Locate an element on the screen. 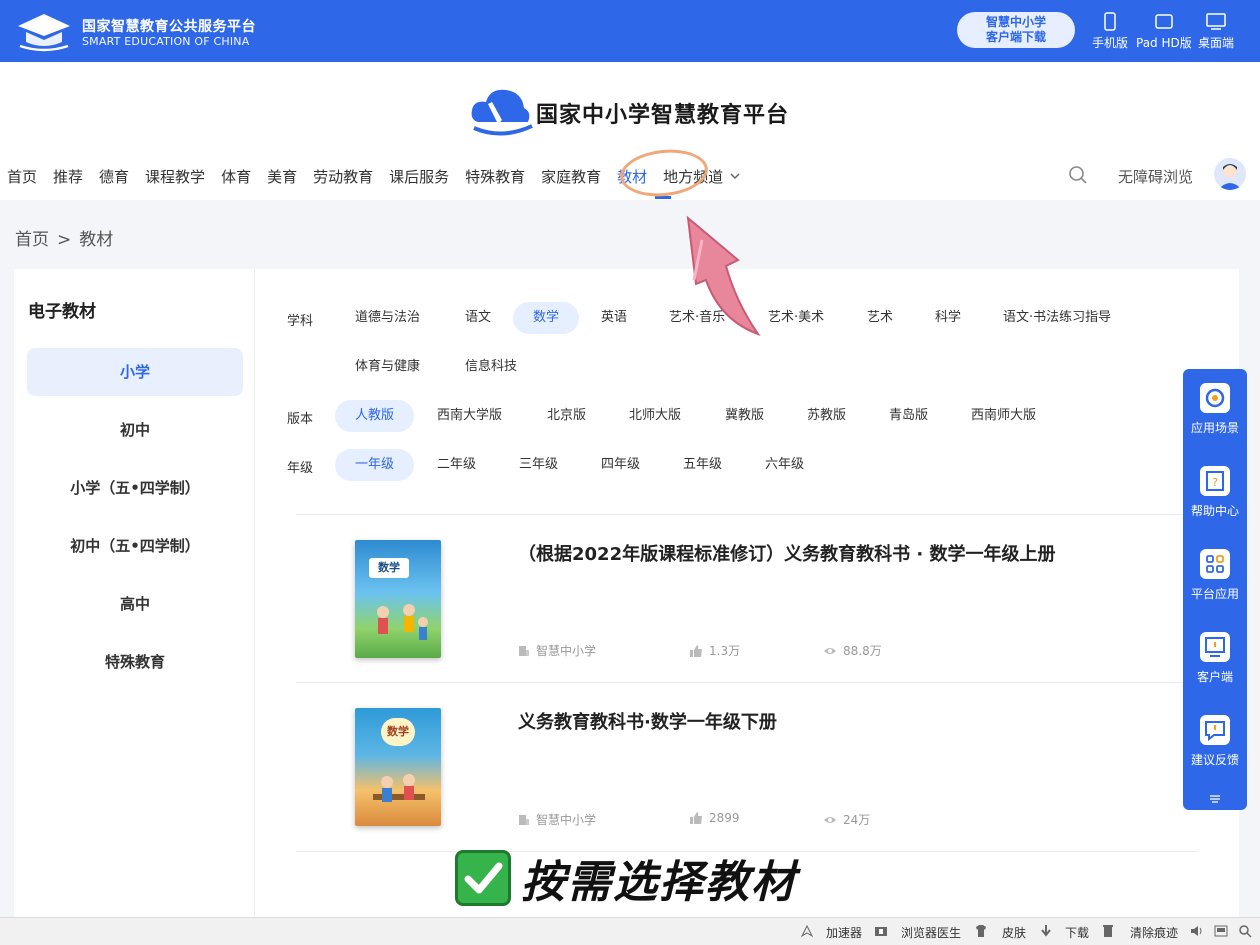  device-desktop: 桌面端 is located at coordinates (1216, 31).